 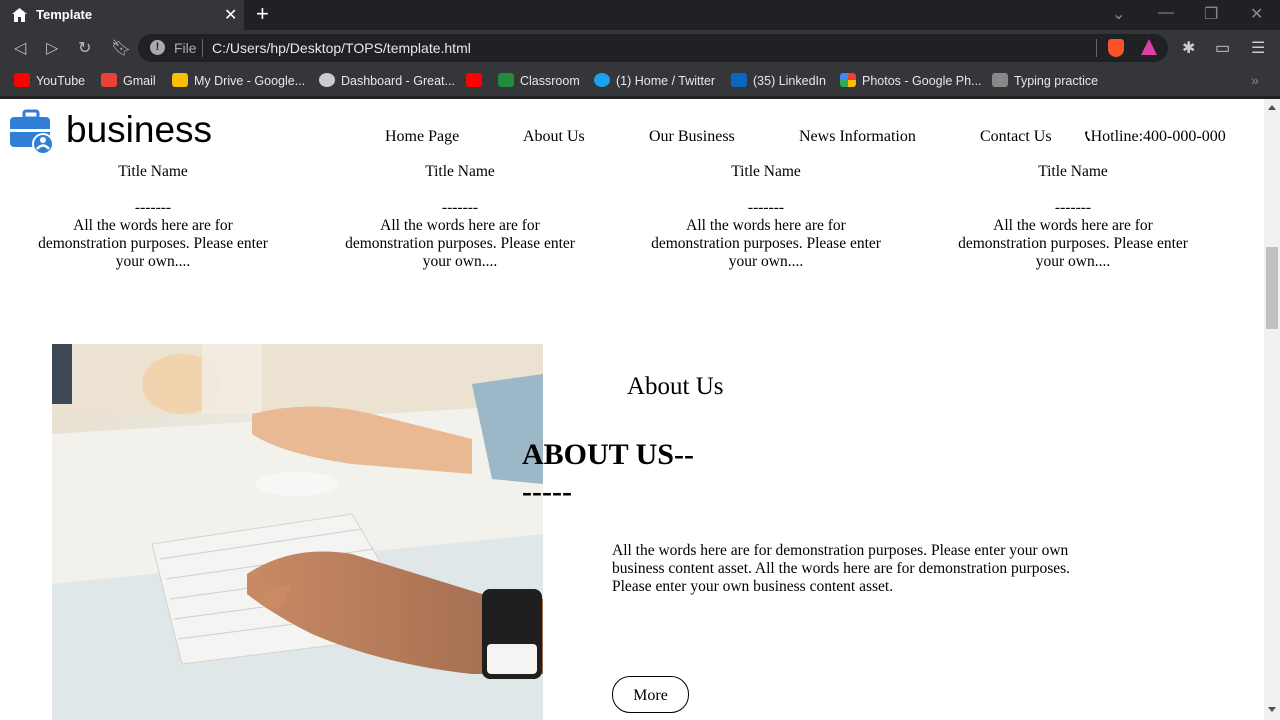 What do you see at coordinates (52, 48) in the screenshot?
I see `forward-icon: ▷` at bounding box center [52, 48].